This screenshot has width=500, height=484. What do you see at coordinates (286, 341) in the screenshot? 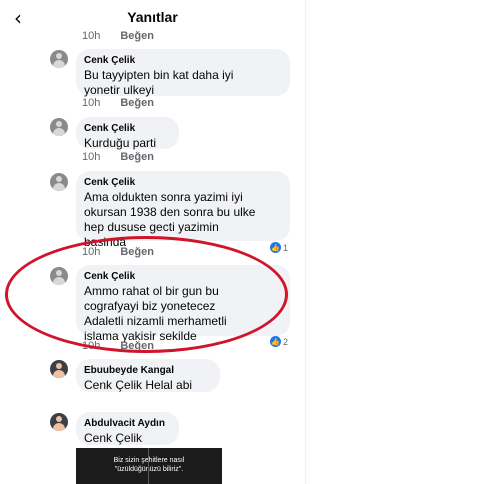
I see `reaction-number: 2` at bounding box center [286, 341].